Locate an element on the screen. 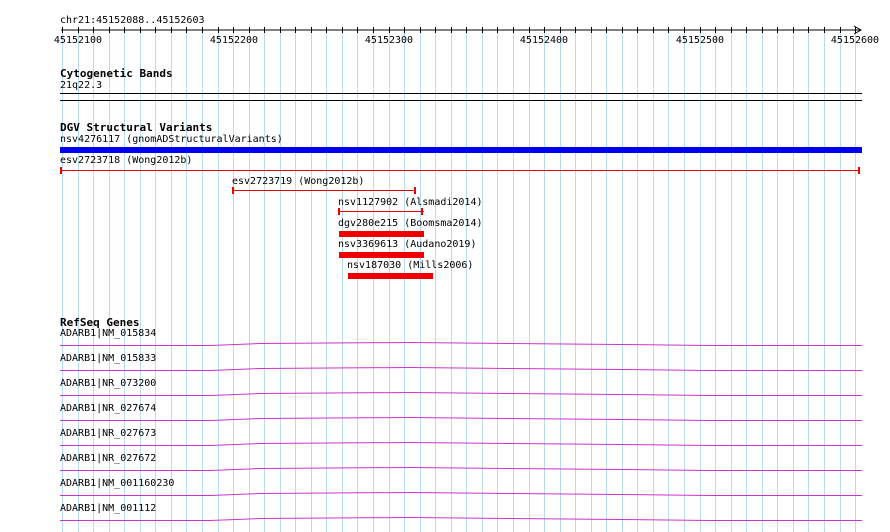 This screenshot has height=532, width=890. position-label: chr21:45152088..45152603 is located at coordinates (132, 20).